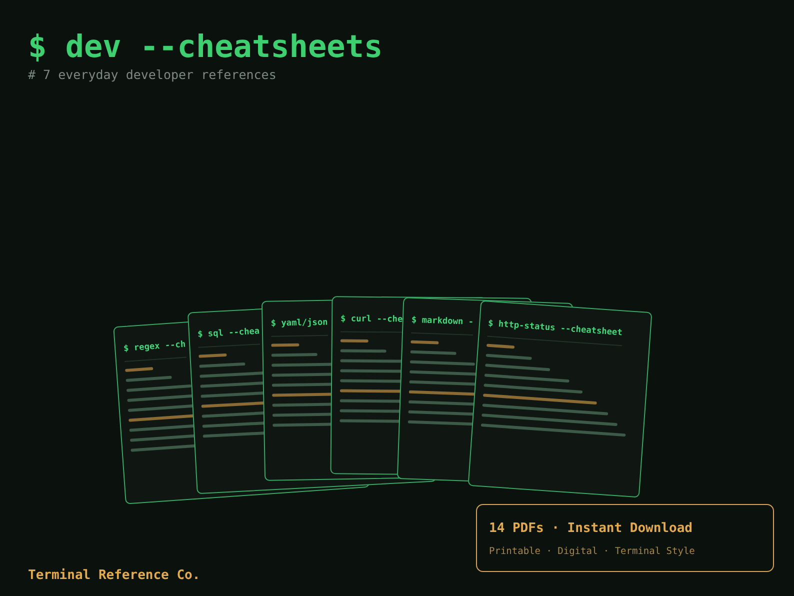  Describe the element at coordinates (299, 326) in the screenshot. I see `card-title: $ yaml/json` at that location.